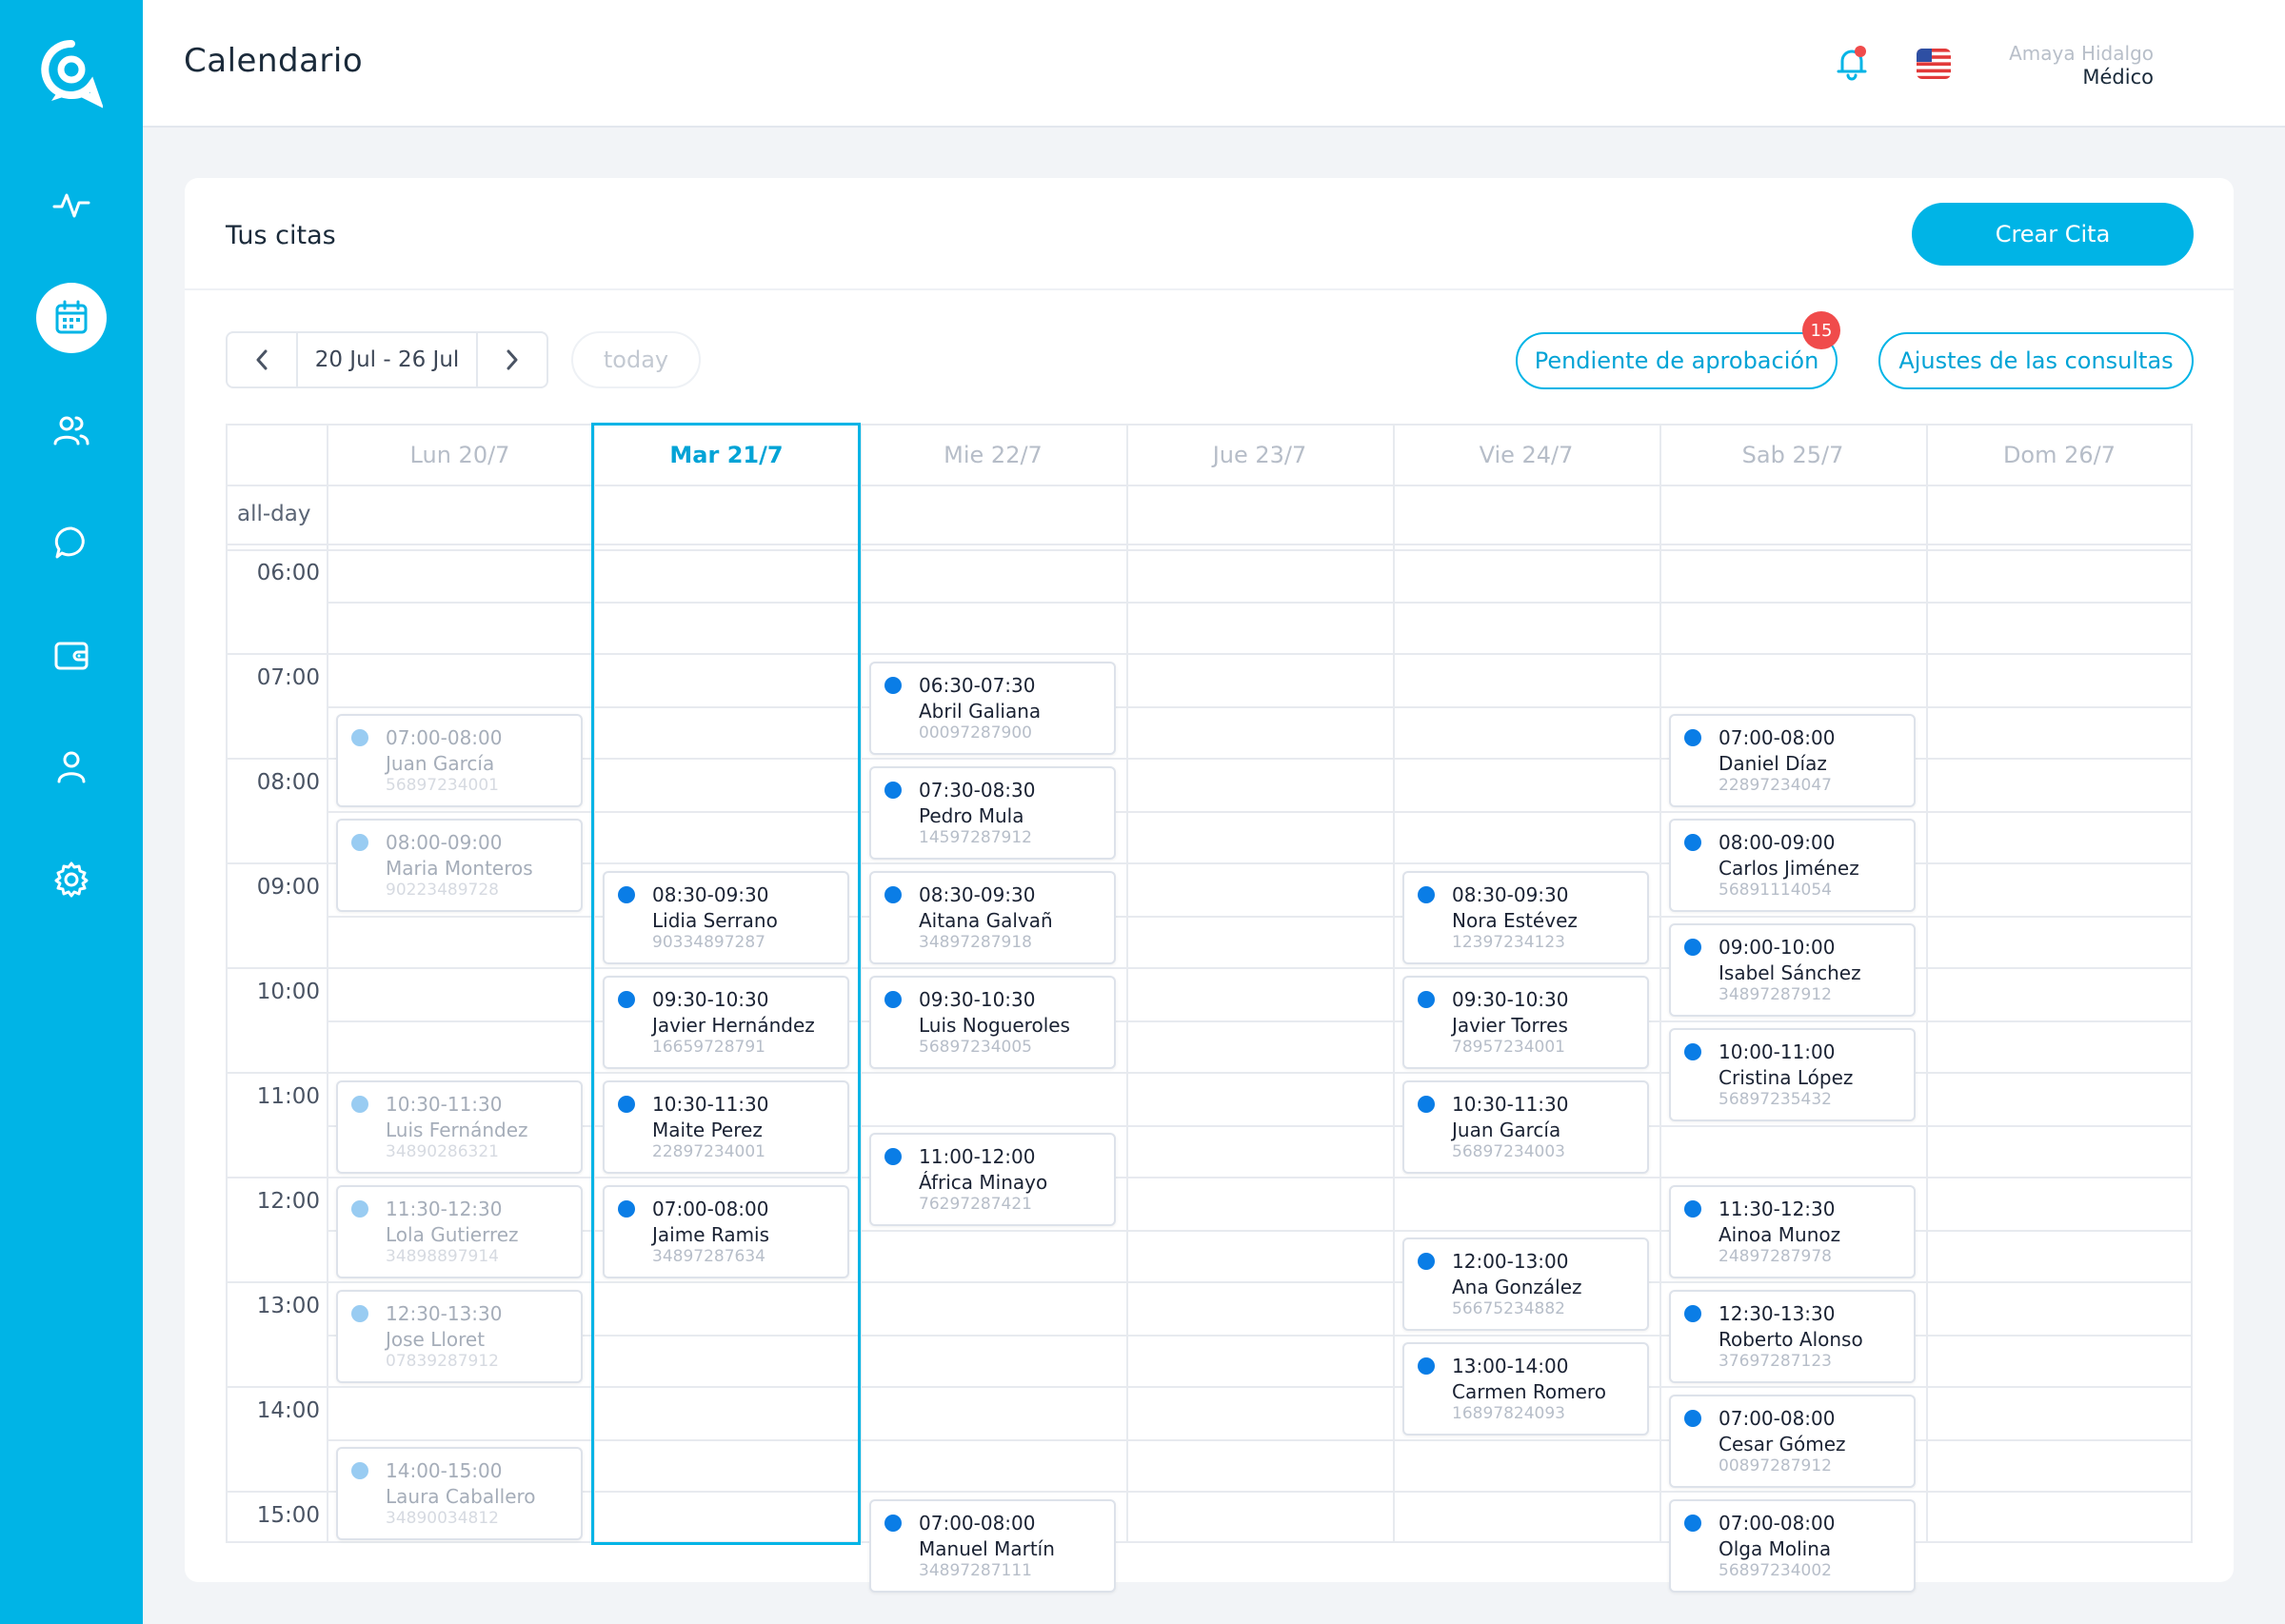 The height and width of the screenshot is (1624, 2285). What do you see at coordinates (444, 1470) in the screenshot?
I see `appointment-time: 14:00-15:00` at bounding box center [444, 1470].